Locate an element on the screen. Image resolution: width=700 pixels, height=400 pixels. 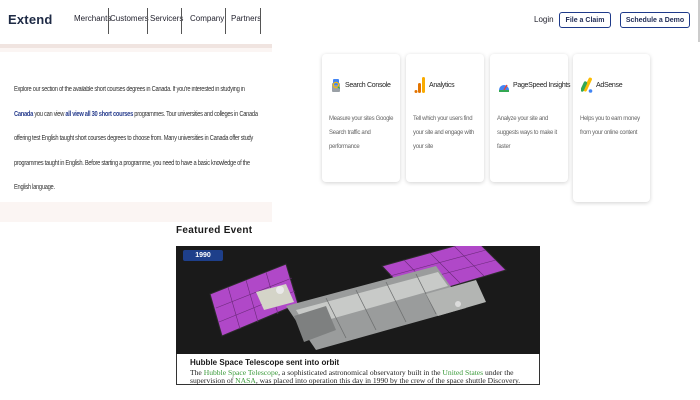
featured-event-heading: Featured Event is located at coordinates (214, 230).